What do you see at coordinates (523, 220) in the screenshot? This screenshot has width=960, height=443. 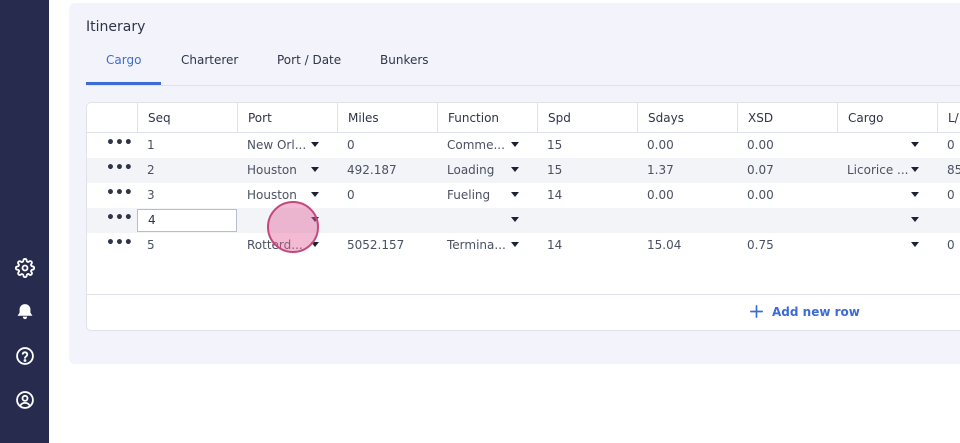 I see `table-row: ••• 4` at bounding box center [523, 220].